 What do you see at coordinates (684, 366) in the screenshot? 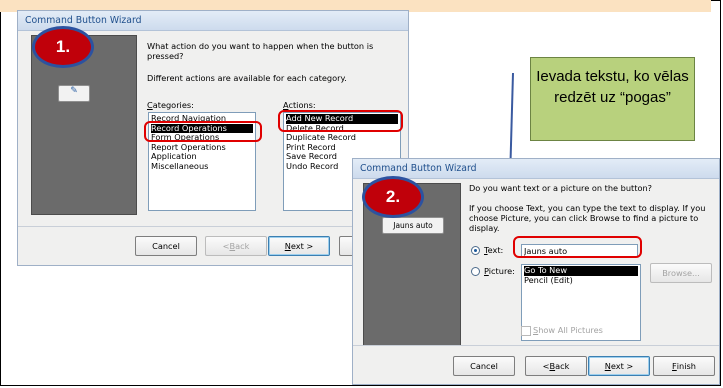
I see `finish-button: Finish` at bounding box center [684, 366].